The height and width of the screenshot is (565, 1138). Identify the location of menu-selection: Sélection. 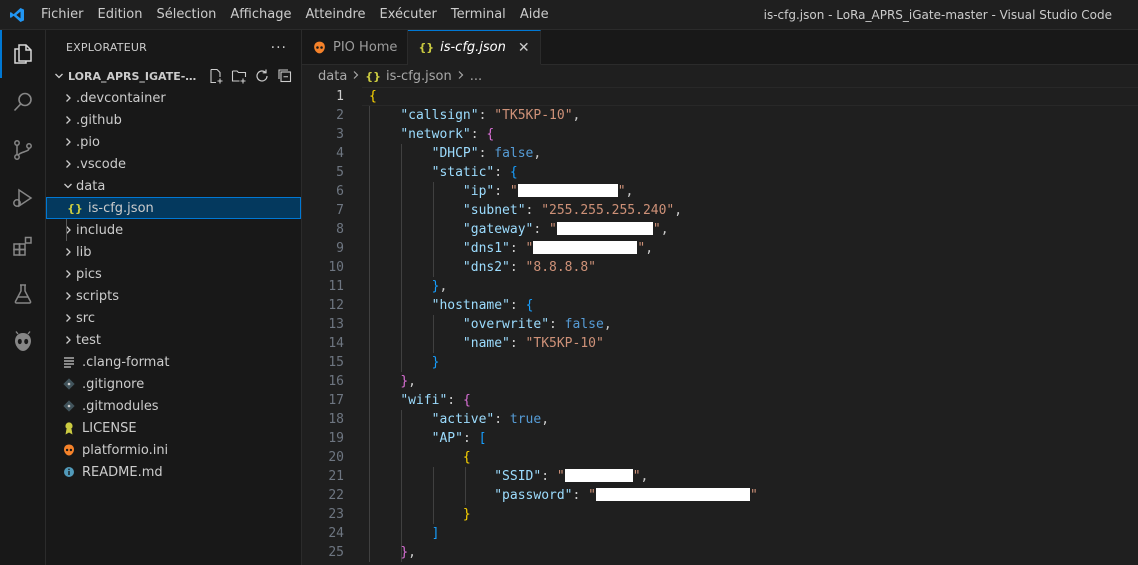
(186, 15).